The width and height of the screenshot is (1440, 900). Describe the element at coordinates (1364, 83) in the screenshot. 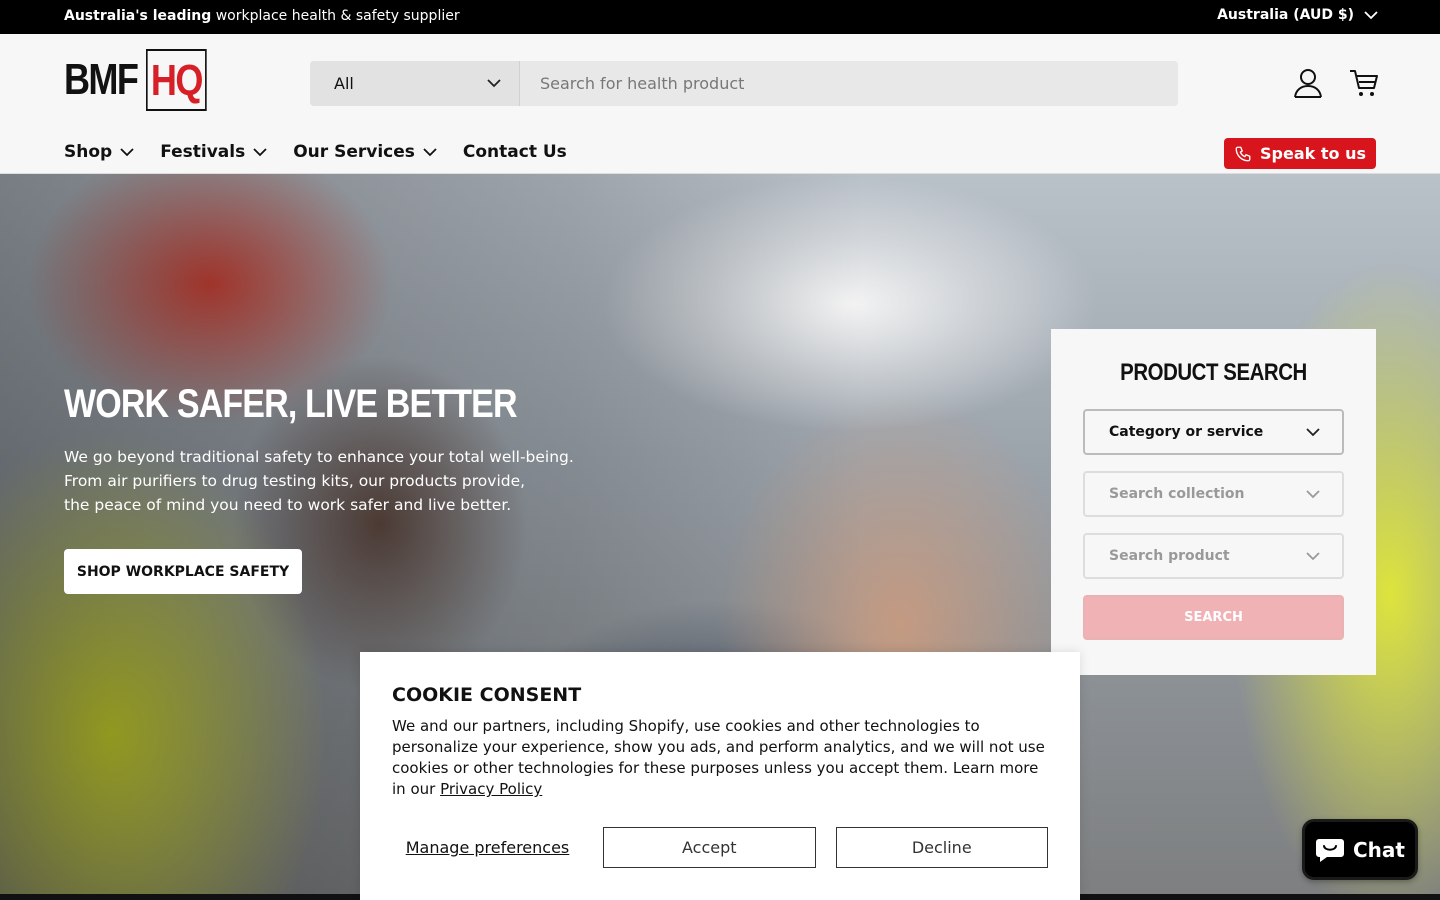

I see `cart-icon` at that location.